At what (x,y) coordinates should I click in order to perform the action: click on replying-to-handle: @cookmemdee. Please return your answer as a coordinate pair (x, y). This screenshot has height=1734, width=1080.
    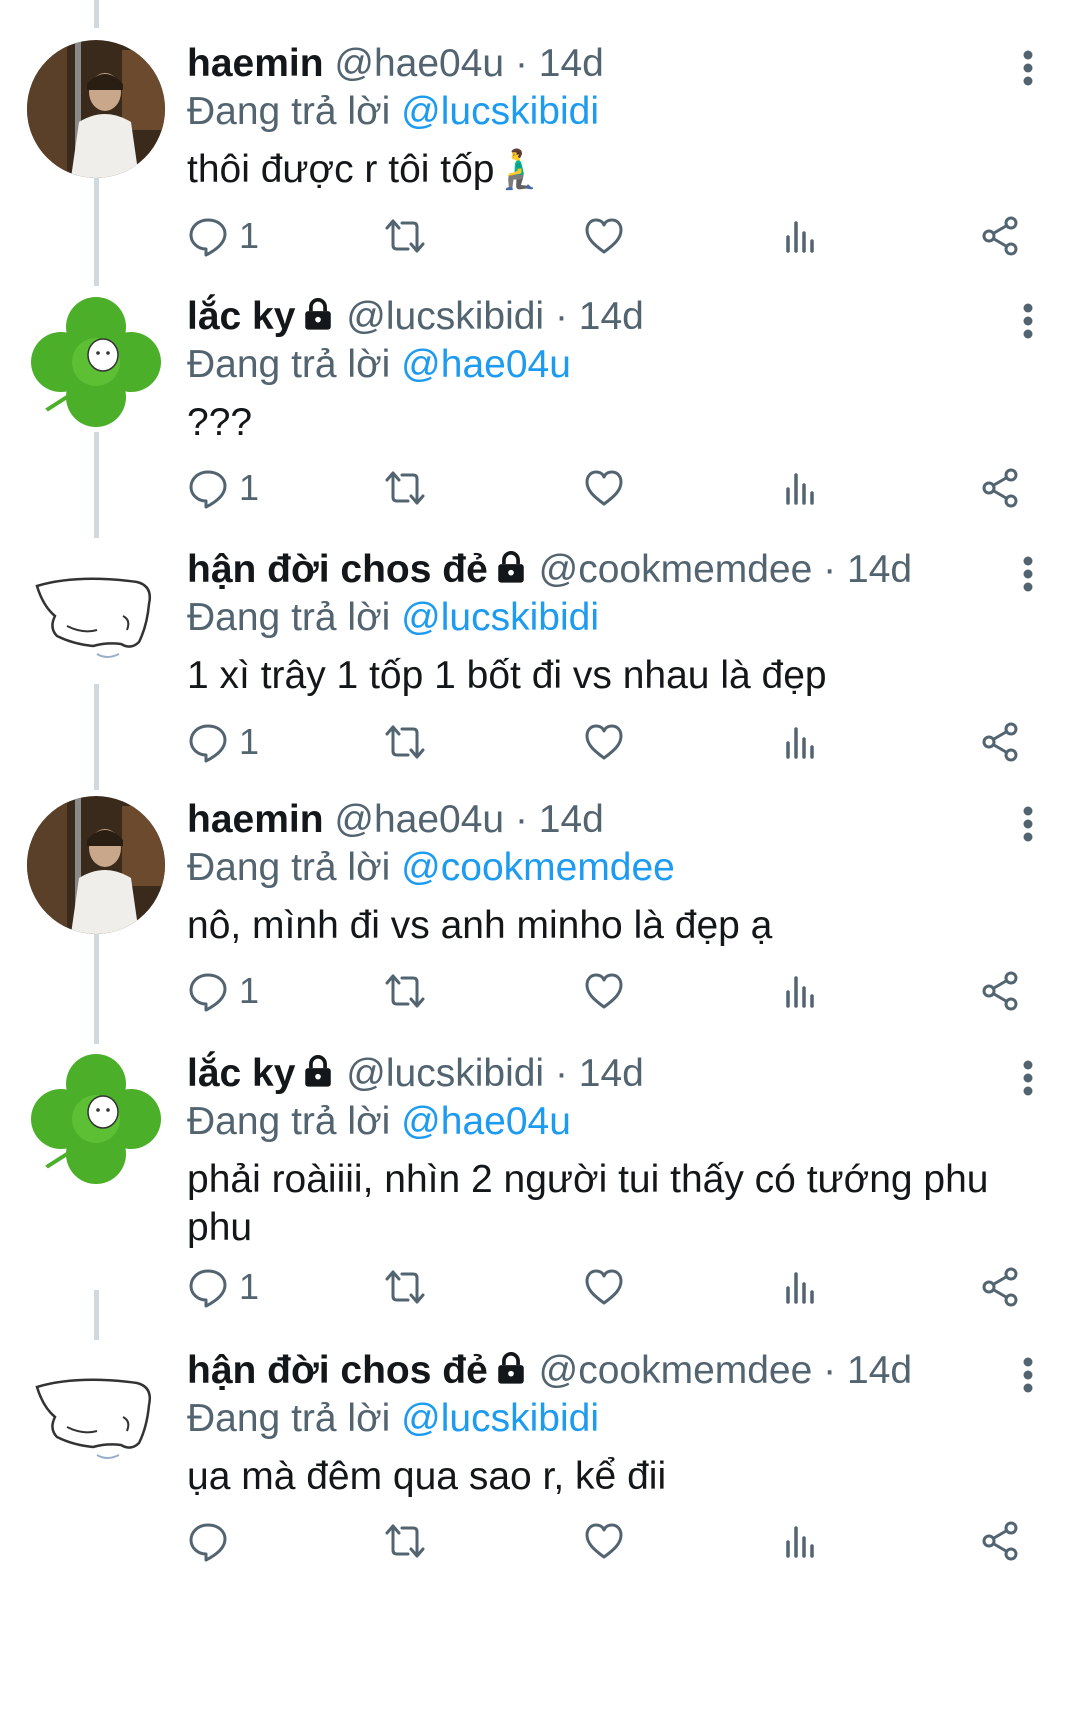
    Looking at the image, I should click on (538, 867).